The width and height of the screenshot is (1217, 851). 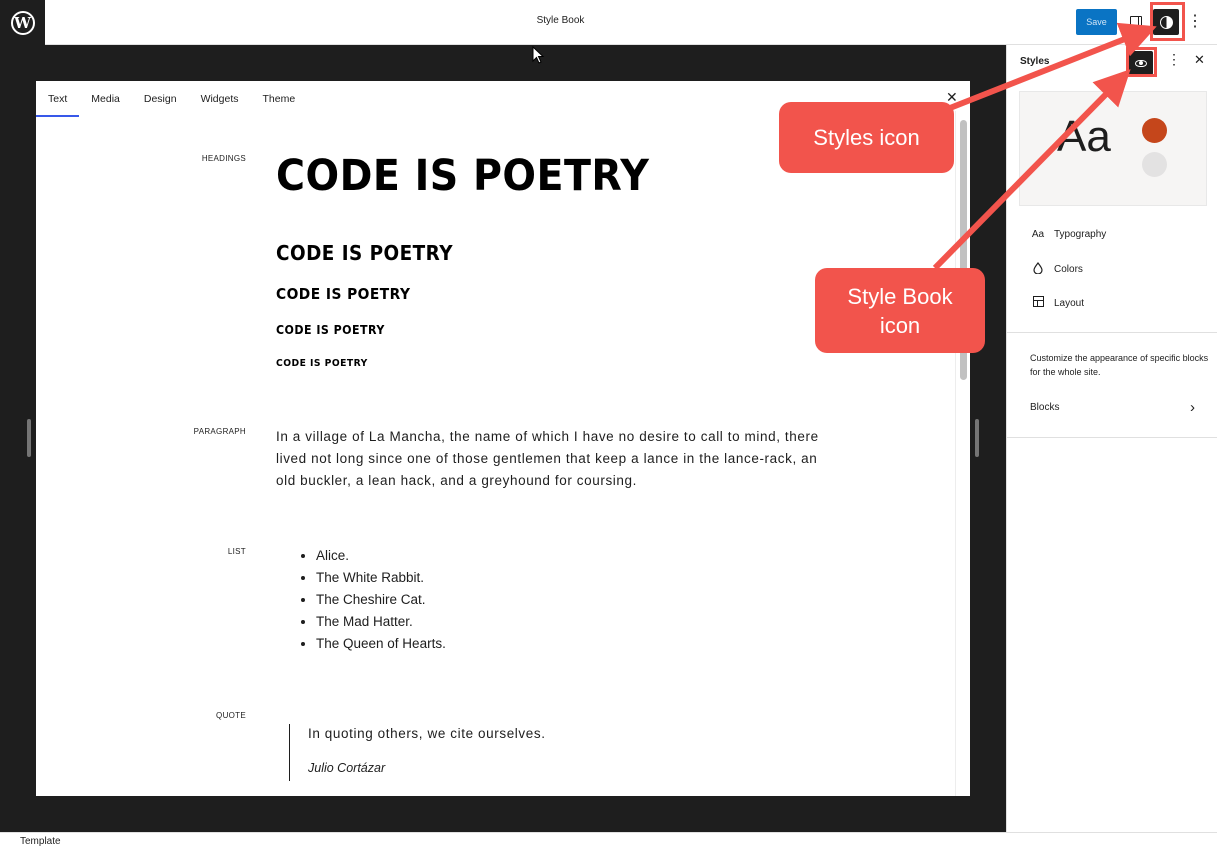 I want to click on sidebar-item-label: Layout, so click(x=1069, y=303).